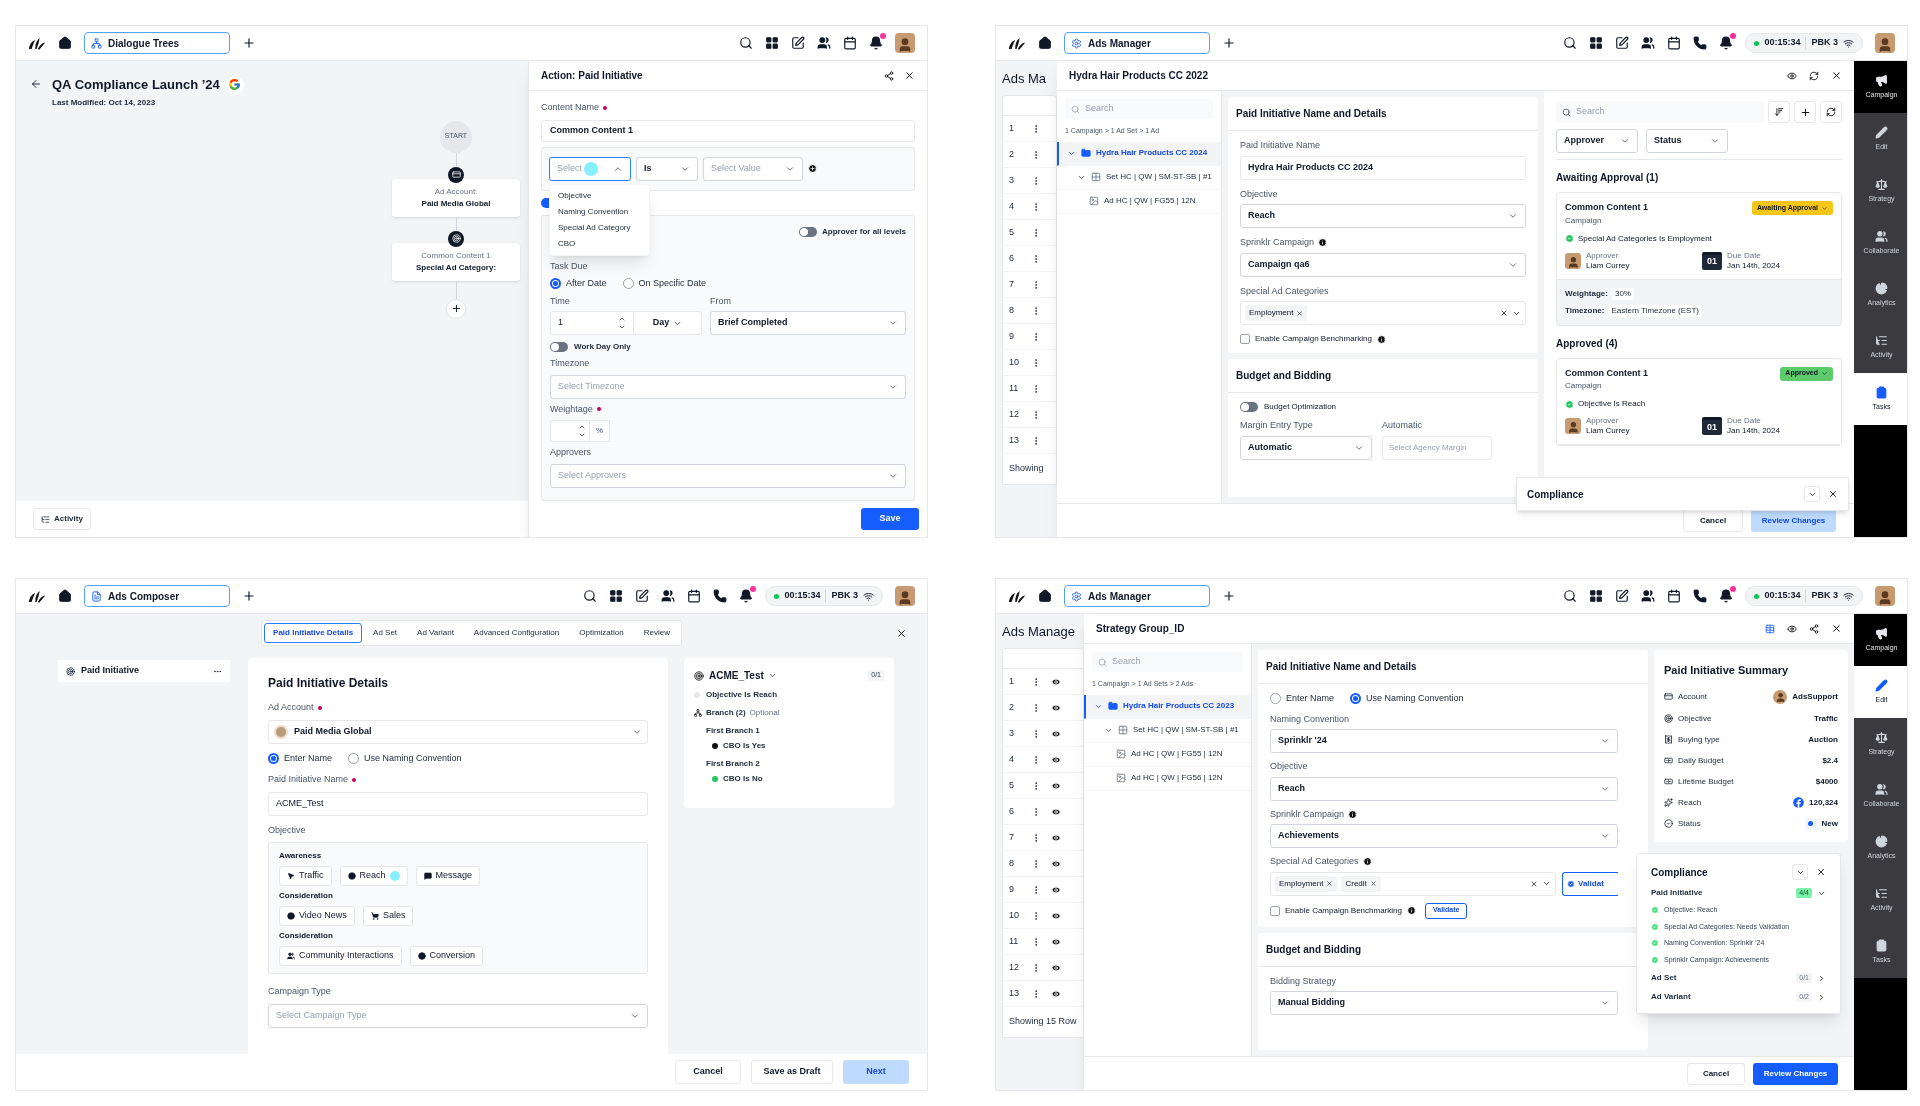 The width and height of the screenshot is (1920, 1106). What do you see at coordinates (1330, 883) in the screenshot?
I see `remove-icon` at bounding box center [1330, 883].